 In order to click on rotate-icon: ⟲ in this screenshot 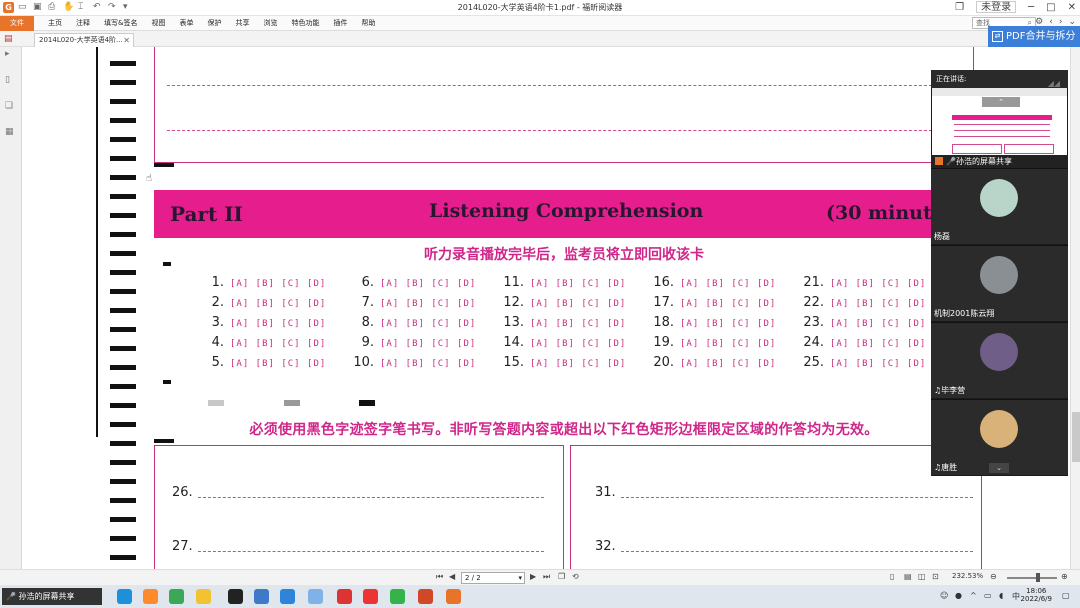, I will do `click(575, 576)`.